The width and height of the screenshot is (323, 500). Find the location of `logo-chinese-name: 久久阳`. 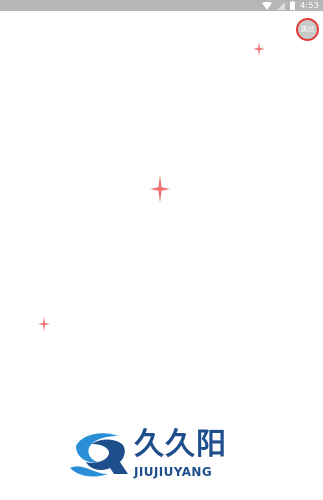

logo-chinese-name: 久久阳 is located at coordinates (180, 444).